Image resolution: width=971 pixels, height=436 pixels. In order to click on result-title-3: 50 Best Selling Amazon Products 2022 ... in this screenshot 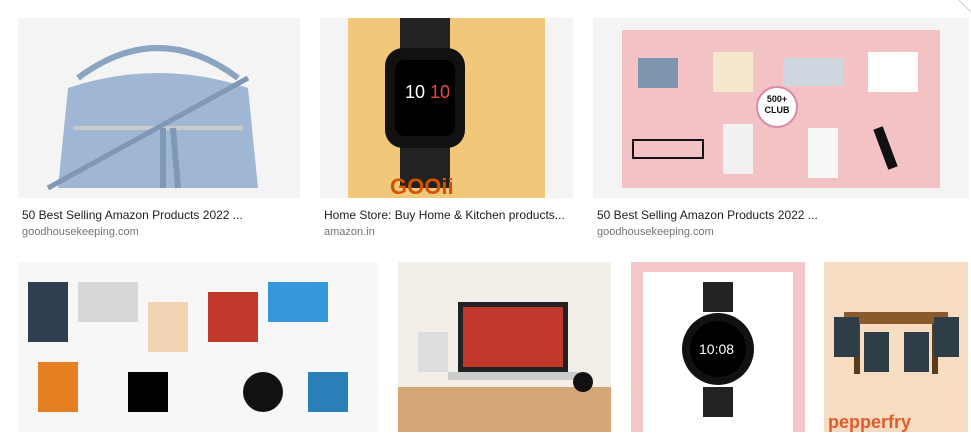, I will do `click(777, 215)`.